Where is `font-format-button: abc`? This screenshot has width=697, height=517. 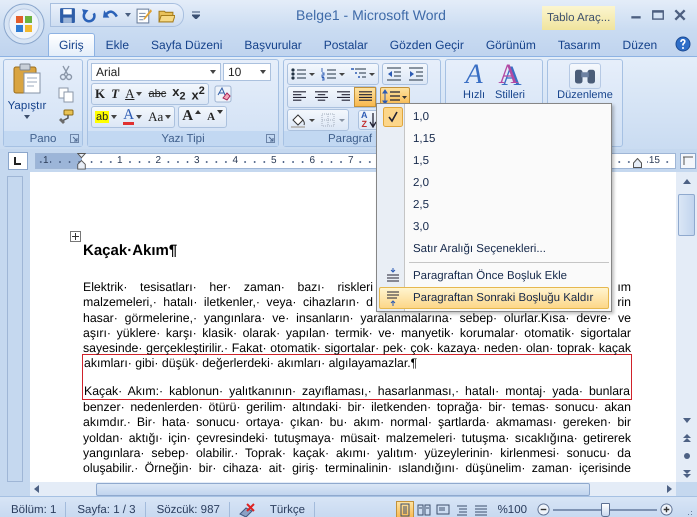
font-format-button: abc is located at coordinates (157, 94).